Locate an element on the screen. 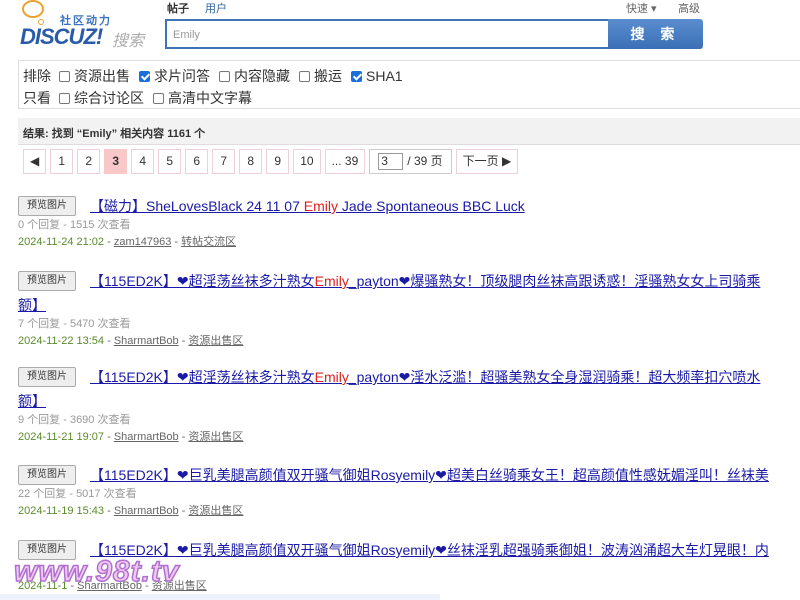 The height and width of the screenshot is (600, 800). quick-search-dropdown: 快速 ▾ is located at coordinates (641, 8).